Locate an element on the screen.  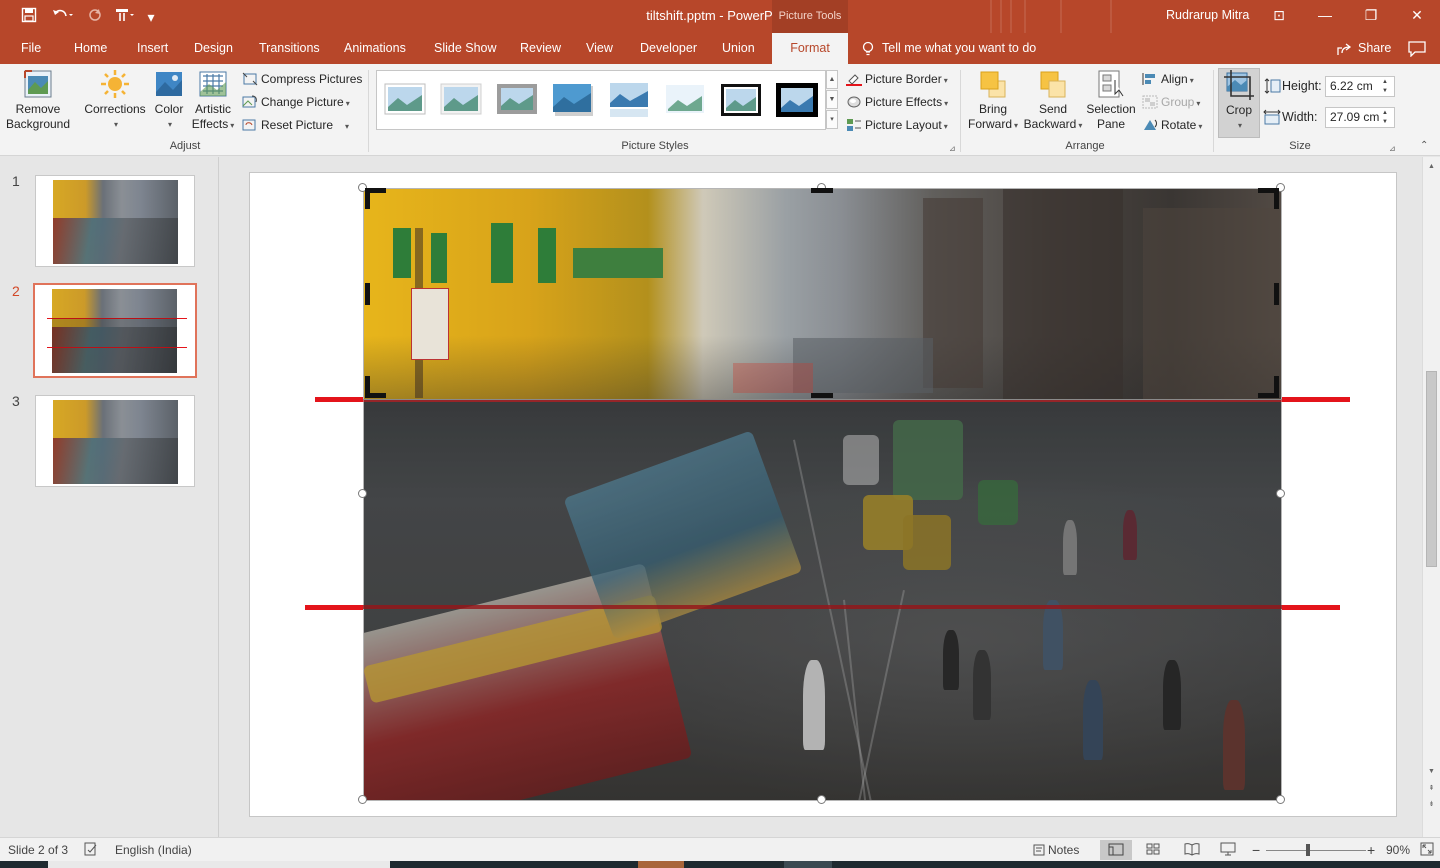
notes-icon is located at coordinates (1040, 850).